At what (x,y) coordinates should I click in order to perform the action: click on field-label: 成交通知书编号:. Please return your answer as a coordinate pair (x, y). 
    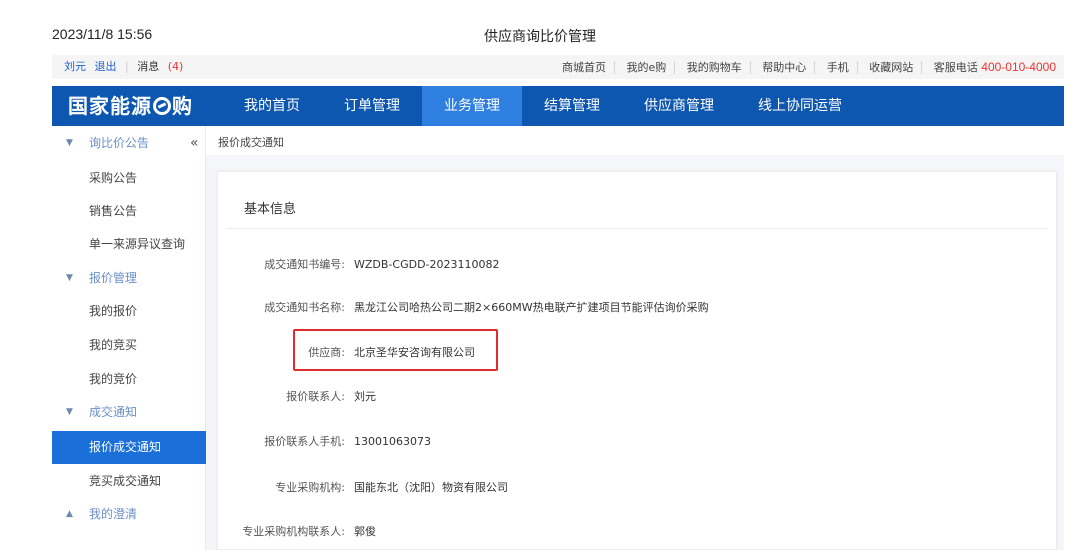
    Looking at the image, I should click on (304, 264).